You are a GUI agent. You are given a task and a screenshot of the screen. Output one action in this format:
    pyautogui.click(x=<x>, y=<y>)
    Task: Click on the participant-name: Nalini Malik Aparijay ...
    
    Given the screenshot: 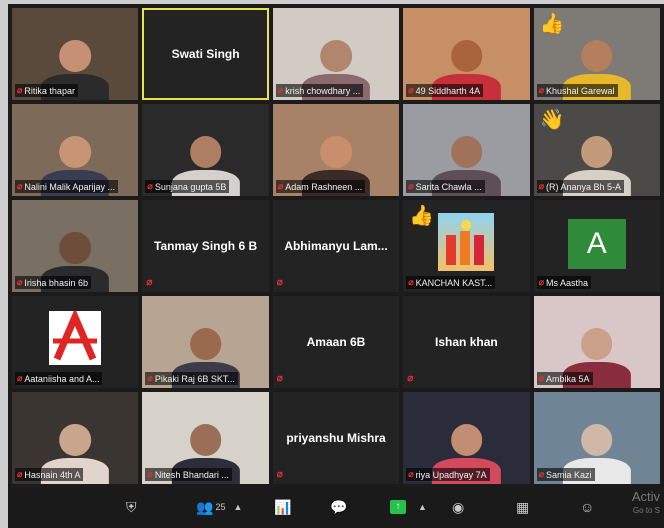 What is the action you would take?
    pyautogui.click(x=69, y=186)
    